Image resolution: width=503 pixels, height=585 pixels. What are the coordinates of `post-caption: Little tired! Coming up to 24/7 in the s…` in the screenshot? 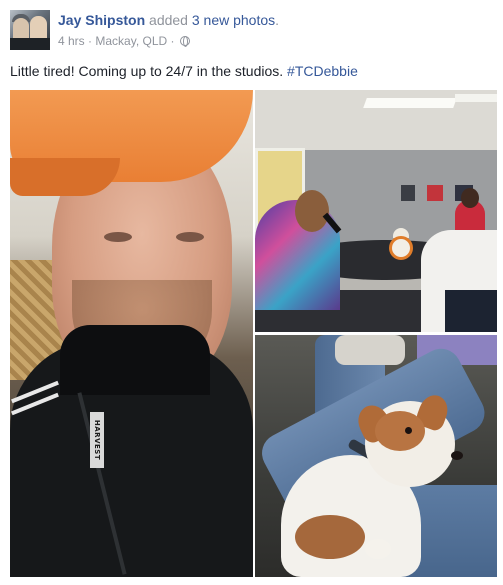 It's located at (184, 71).